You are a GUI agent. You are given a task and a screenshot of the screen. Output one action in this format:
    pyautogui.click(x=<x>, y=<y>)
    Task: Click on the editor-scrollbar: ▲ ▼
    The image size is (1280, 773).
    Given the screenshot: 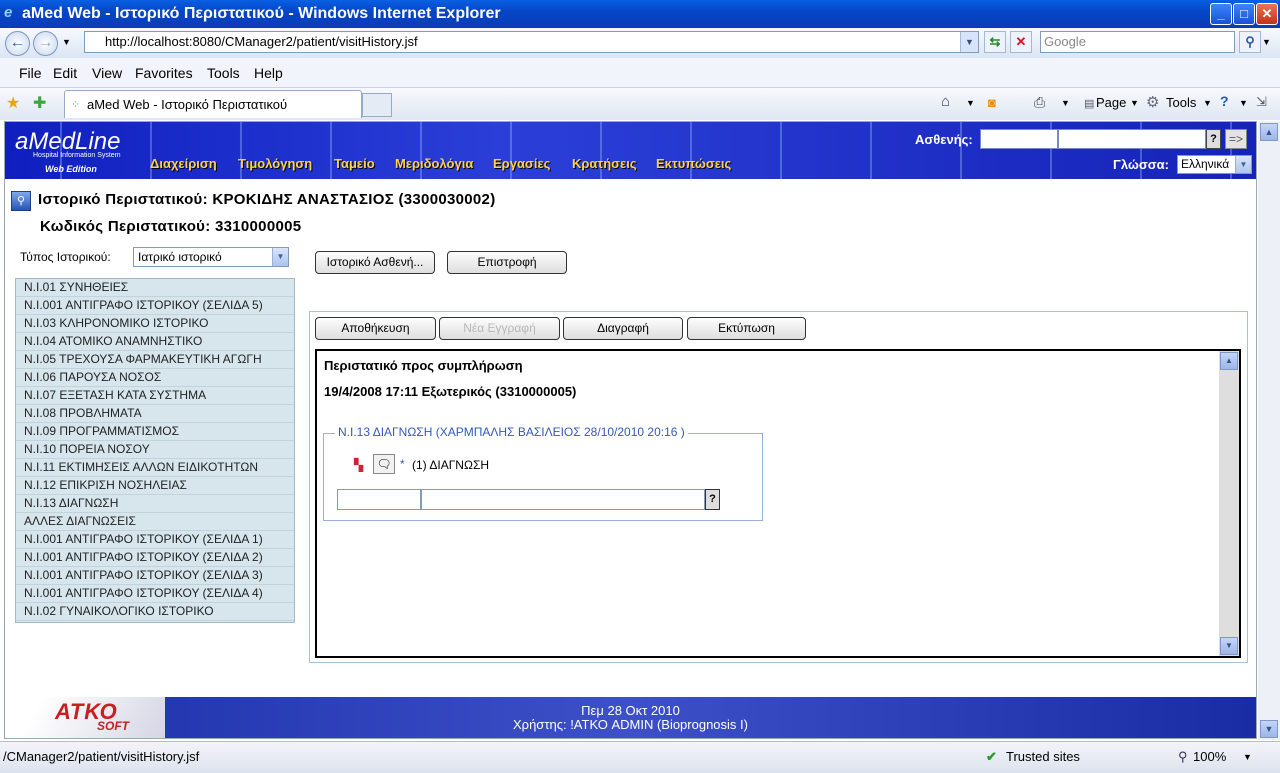 What is the action you would take?
    pyautogui.click(x=1229, y=503)
    